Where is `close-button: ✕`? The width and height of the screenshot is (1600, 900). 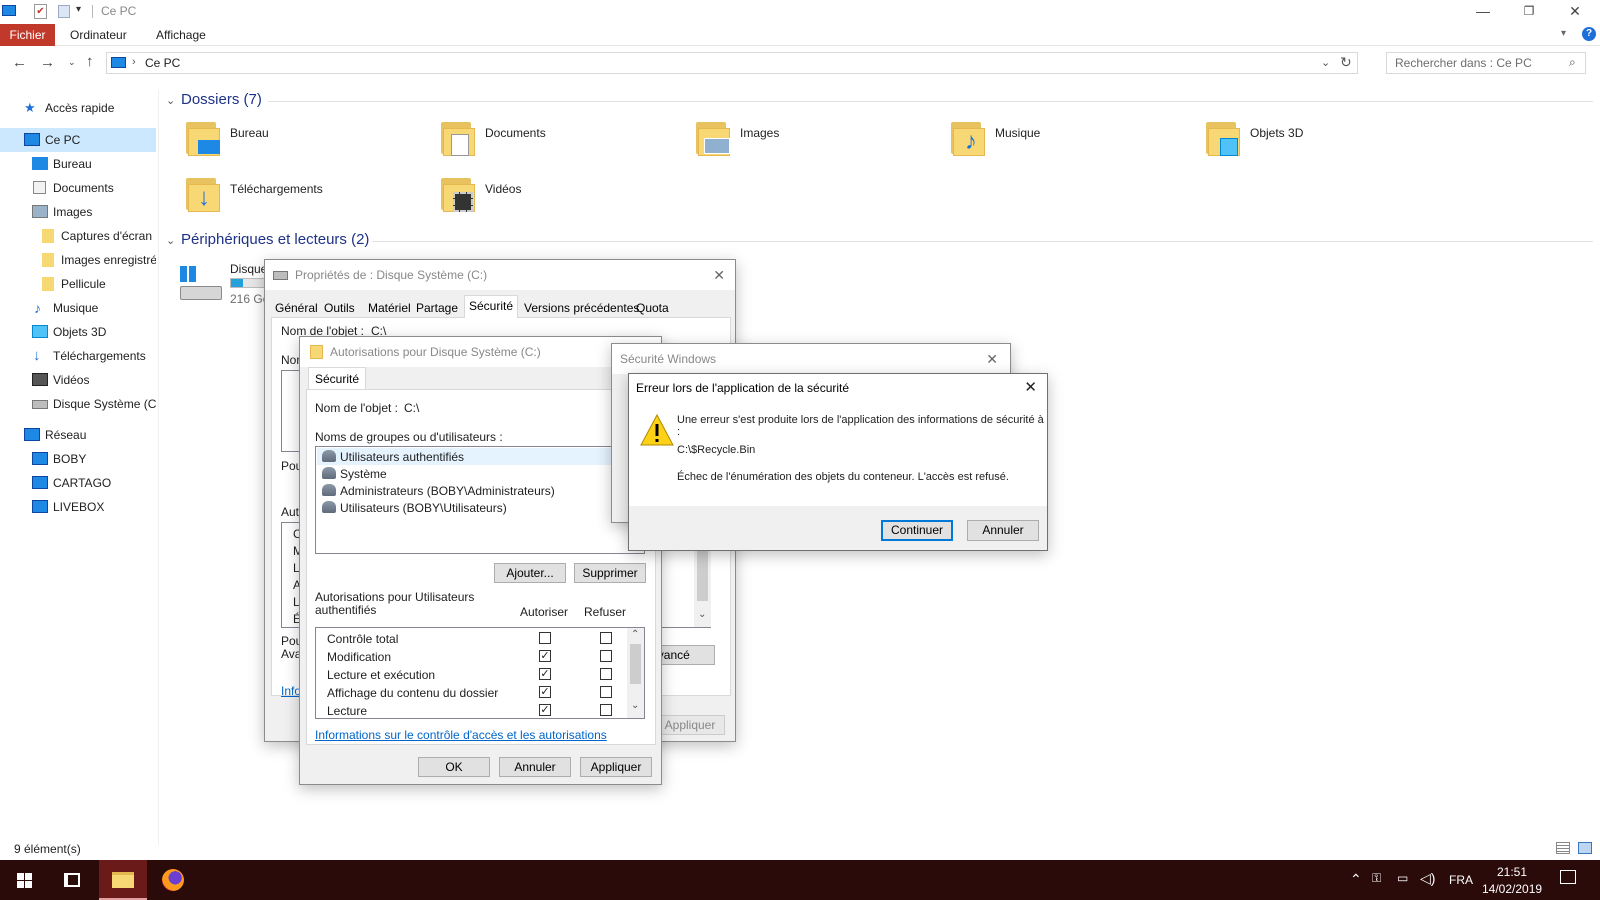
close-button: ✕ is located at coordinates (1575, 12).